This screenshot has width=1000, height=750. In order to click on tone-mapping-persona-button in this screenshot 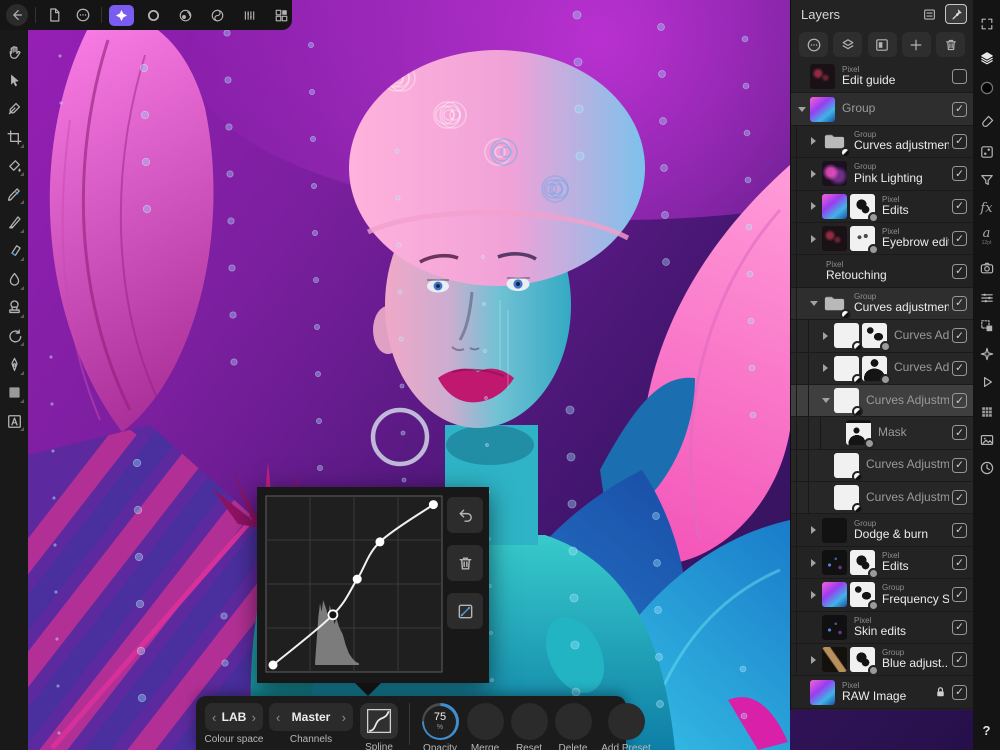, I will do `click(217, 15)`.